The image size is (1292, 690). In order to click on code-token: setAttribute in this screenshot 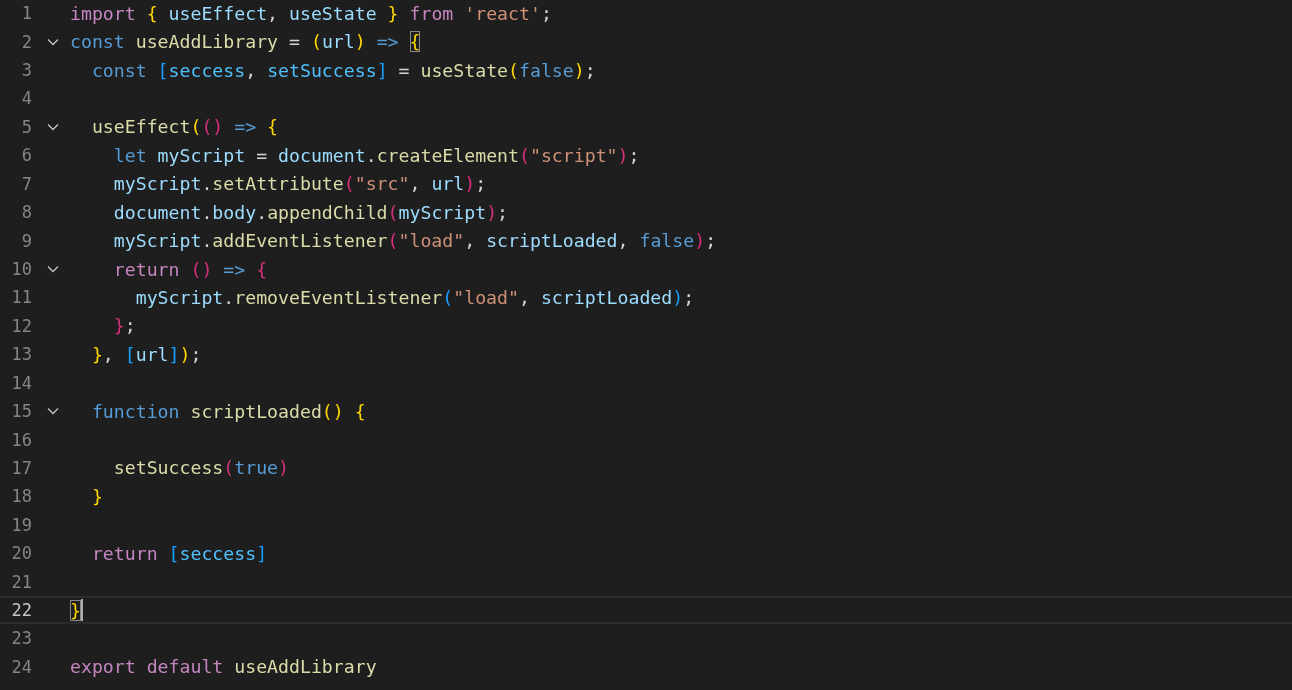, I will do `click(278, 184)`.